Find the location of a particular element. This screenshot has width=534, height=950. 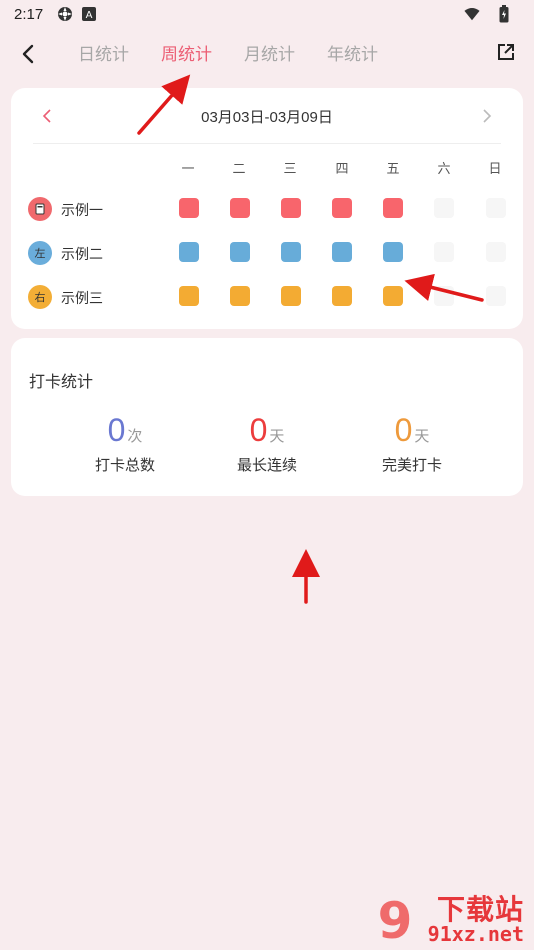

habit-name: 示例一 is located at coordinates (82, 211).